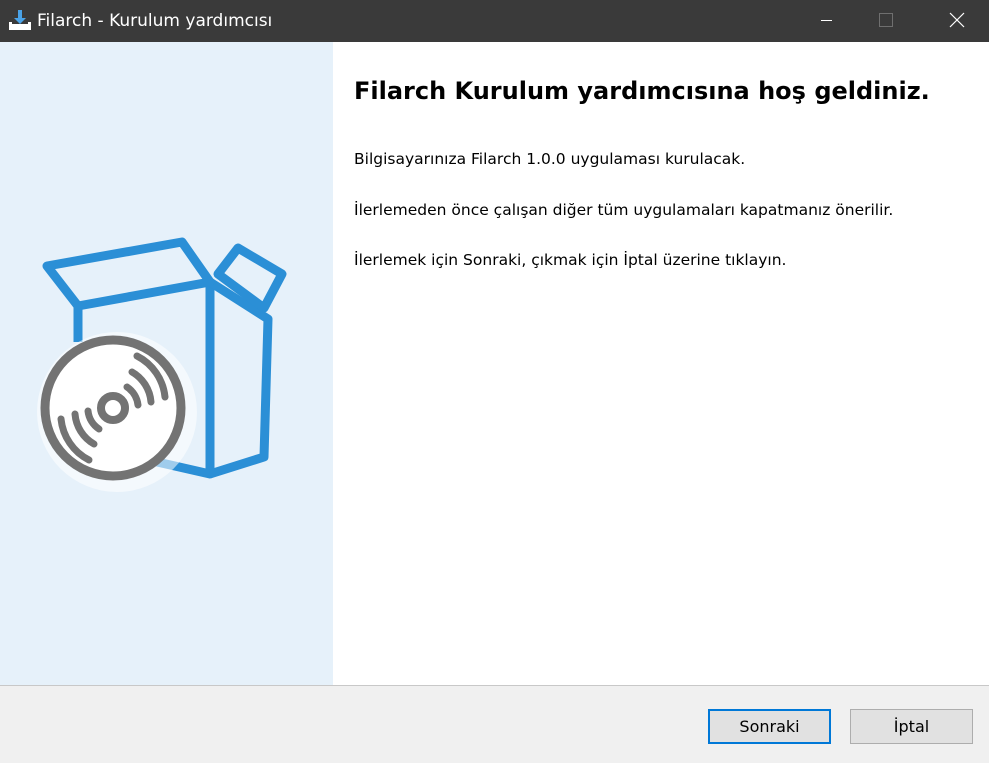 The image size is (989, 763). I want to click on close-icon, so click(957, 20).